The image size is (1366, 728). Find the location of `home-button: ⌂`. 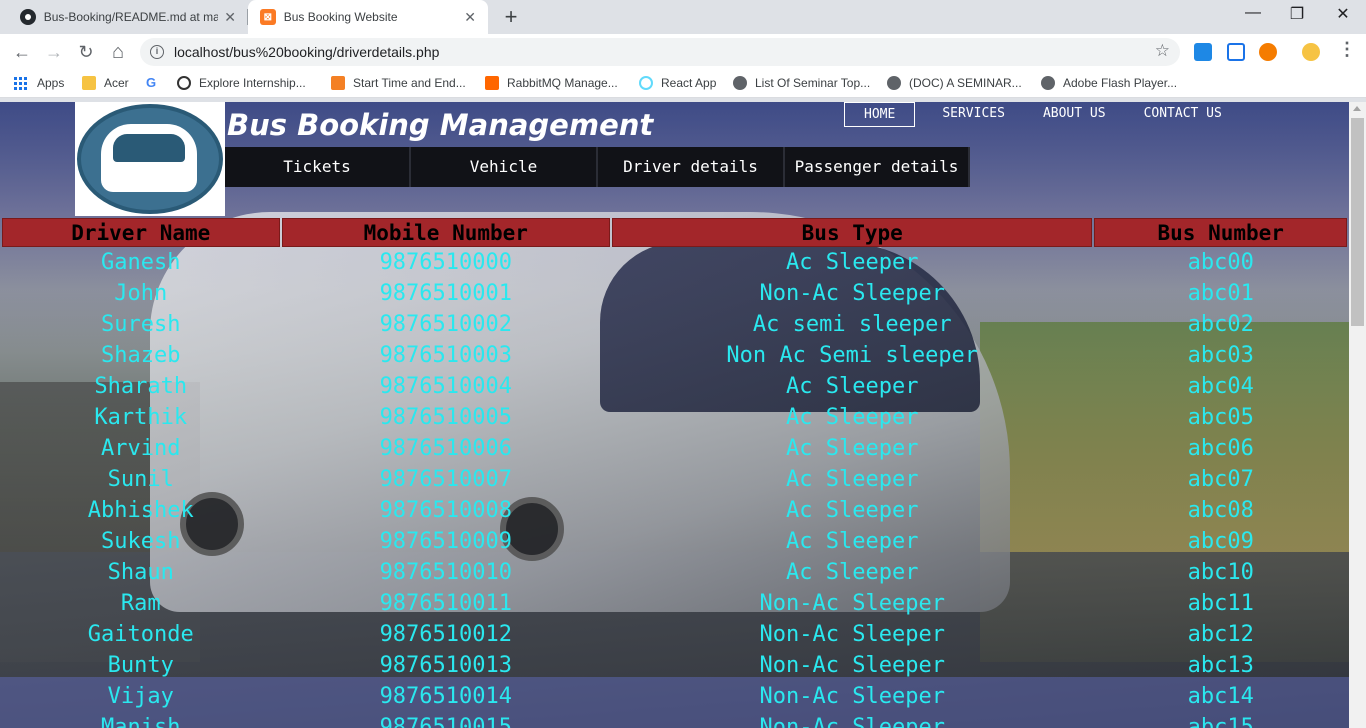

home-button: ⌂ is located at coordinates (118, 52).